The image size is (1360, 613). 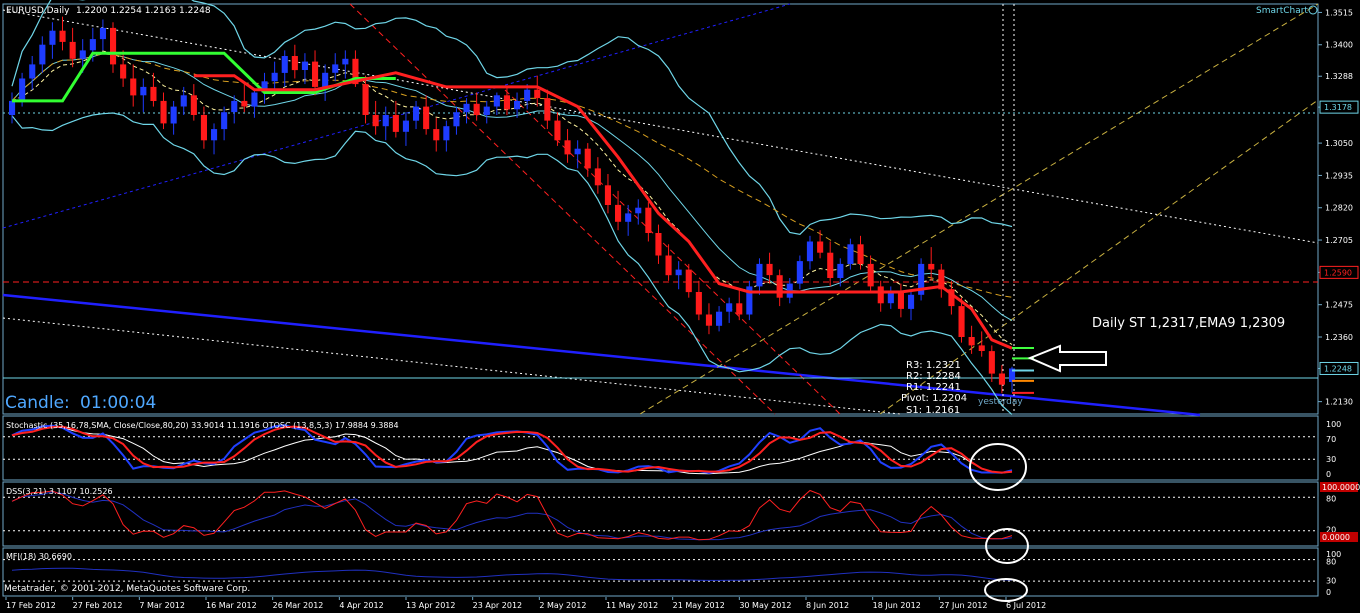 I want to click on mfi-tick: 30, so click(x=1331, y=581).